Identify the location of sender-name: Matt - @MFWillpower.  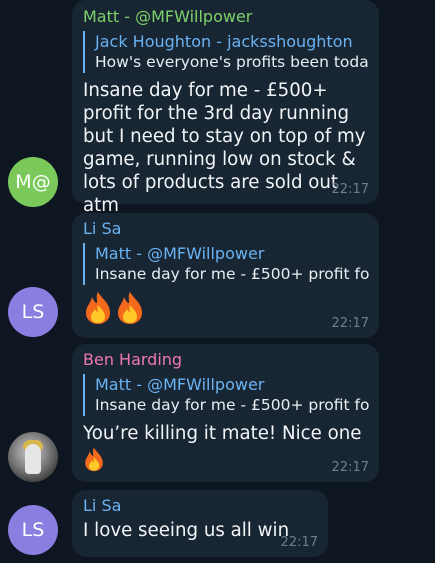
(226, 16).